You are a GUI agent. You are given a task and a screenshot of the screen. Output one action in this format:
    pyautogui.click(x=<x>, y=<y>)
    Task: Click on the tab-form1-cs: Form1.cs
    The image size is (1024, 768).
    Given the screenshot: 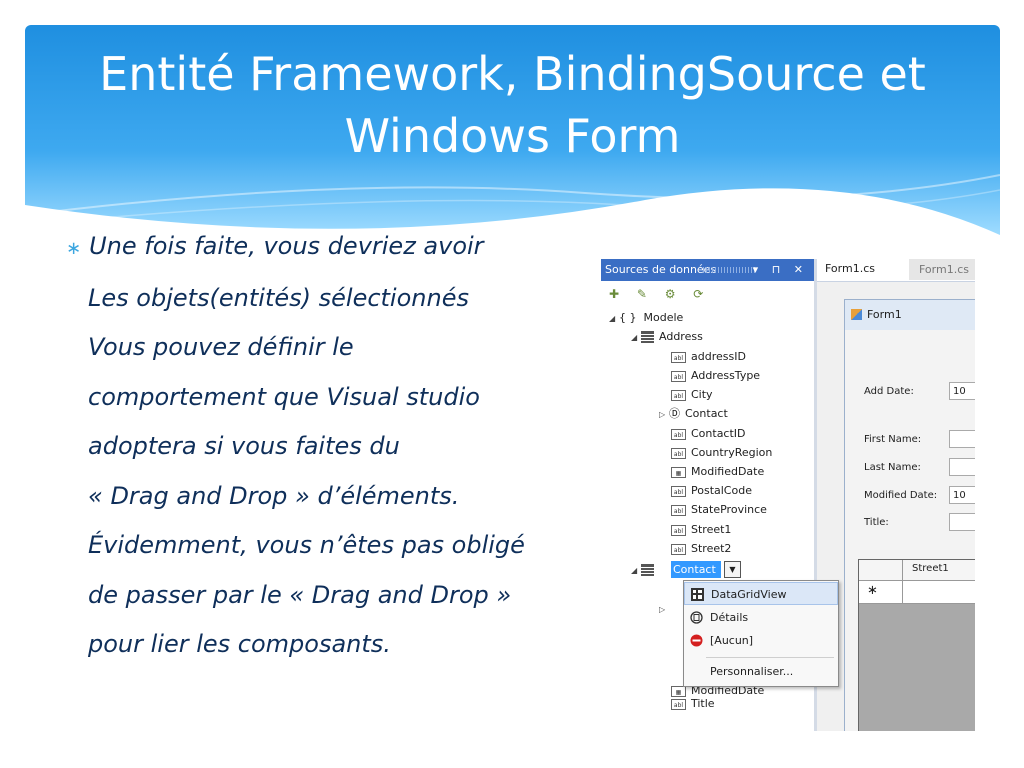 What is the action you would take?
    pyautogui.click(x=850, y=268)
    